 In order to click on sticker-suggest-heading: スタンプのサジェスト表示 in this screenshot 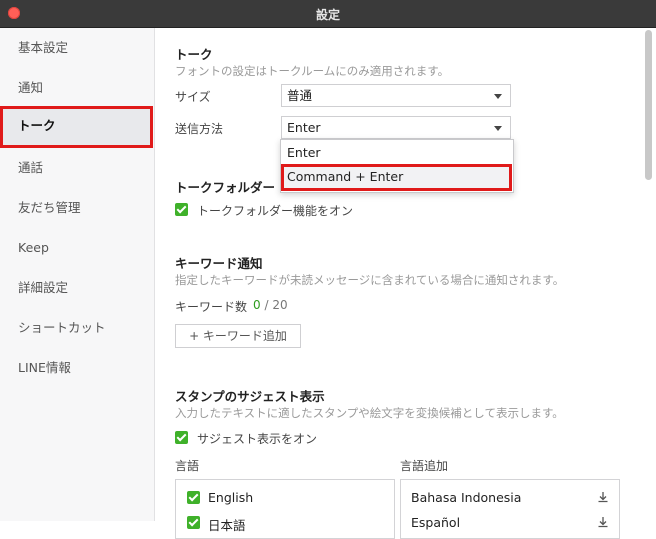, I will do `click(250, 396)`.